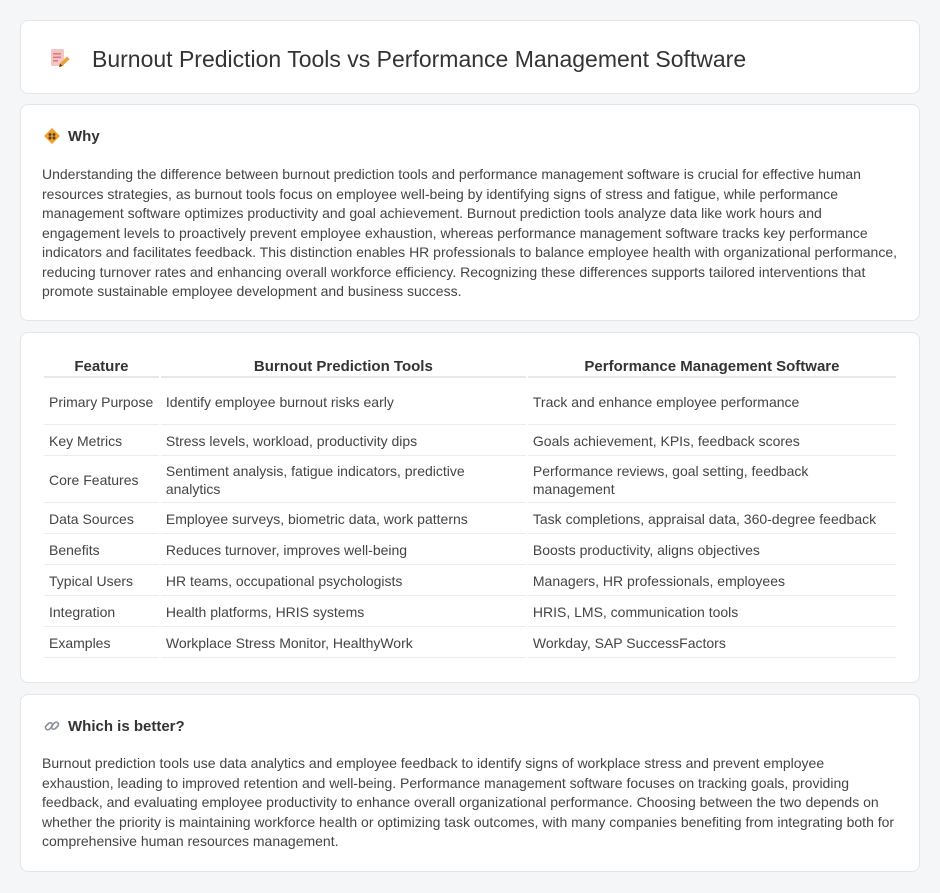  I want to click on burnout-cell: Identify employee burnout risks early, so click(343, 402).